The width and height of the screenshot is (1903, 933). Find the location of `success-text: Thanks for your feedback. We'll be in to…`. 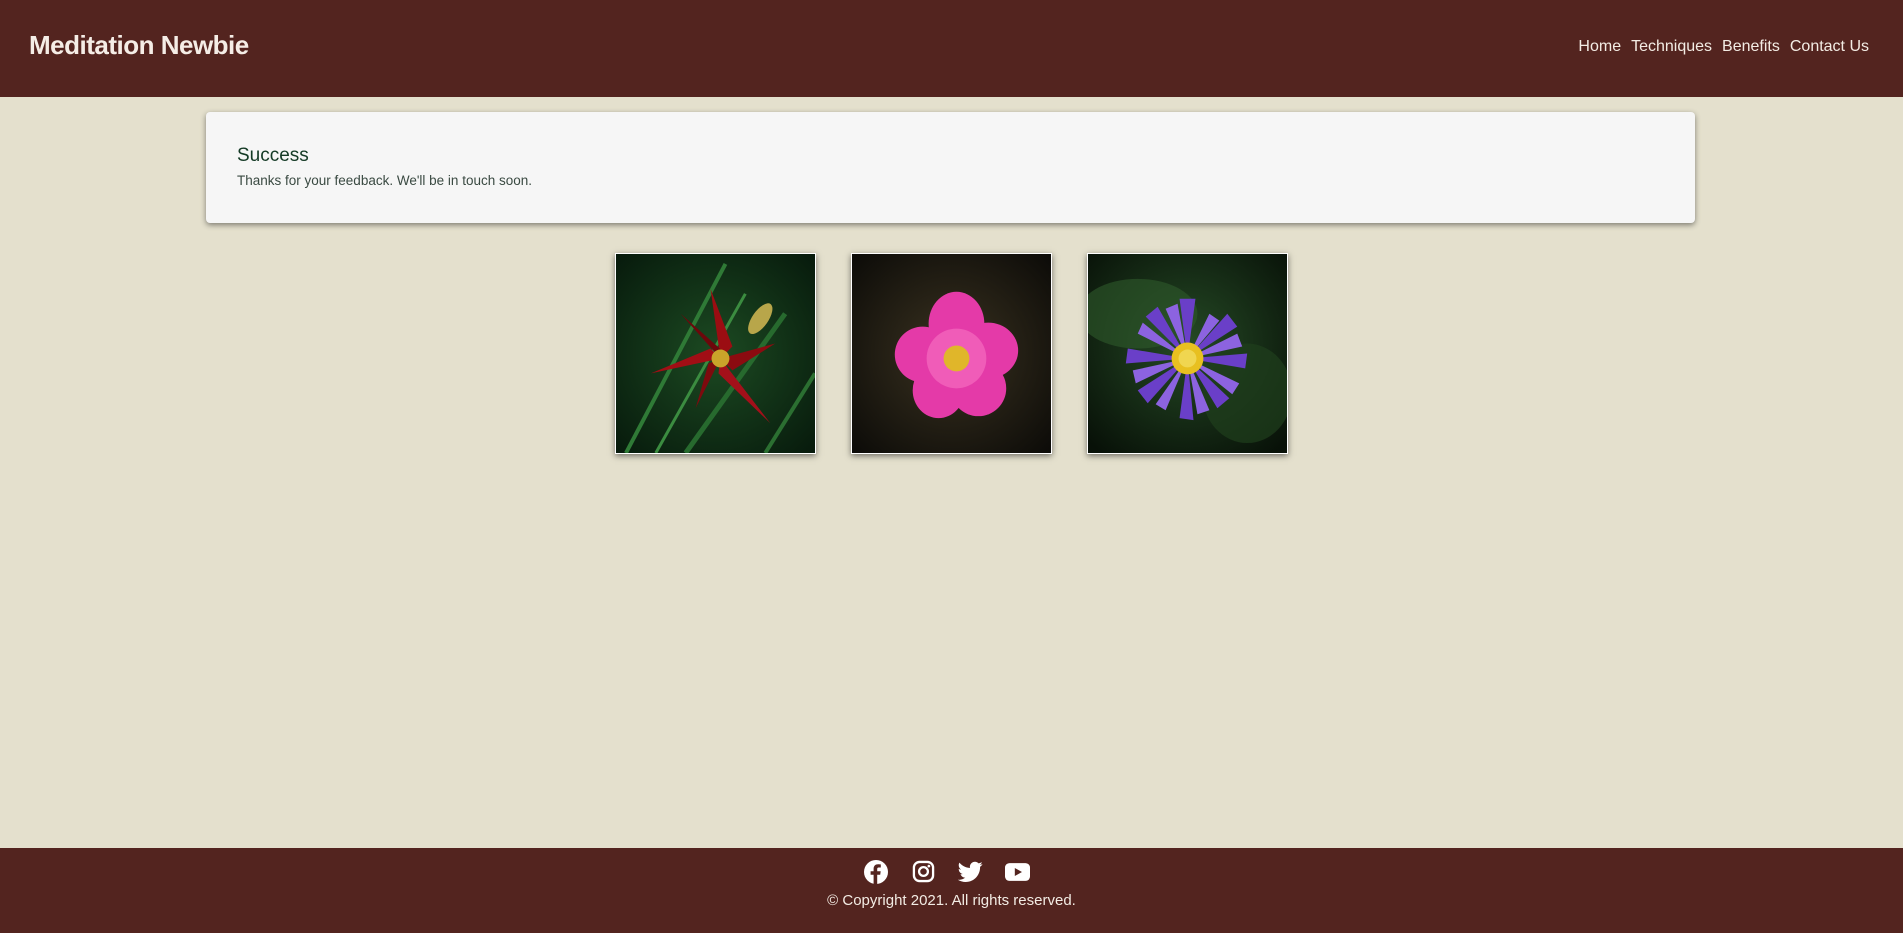

success-text: Thanks for your feedback. We'll be in to… is located at coordinates (384, 180).